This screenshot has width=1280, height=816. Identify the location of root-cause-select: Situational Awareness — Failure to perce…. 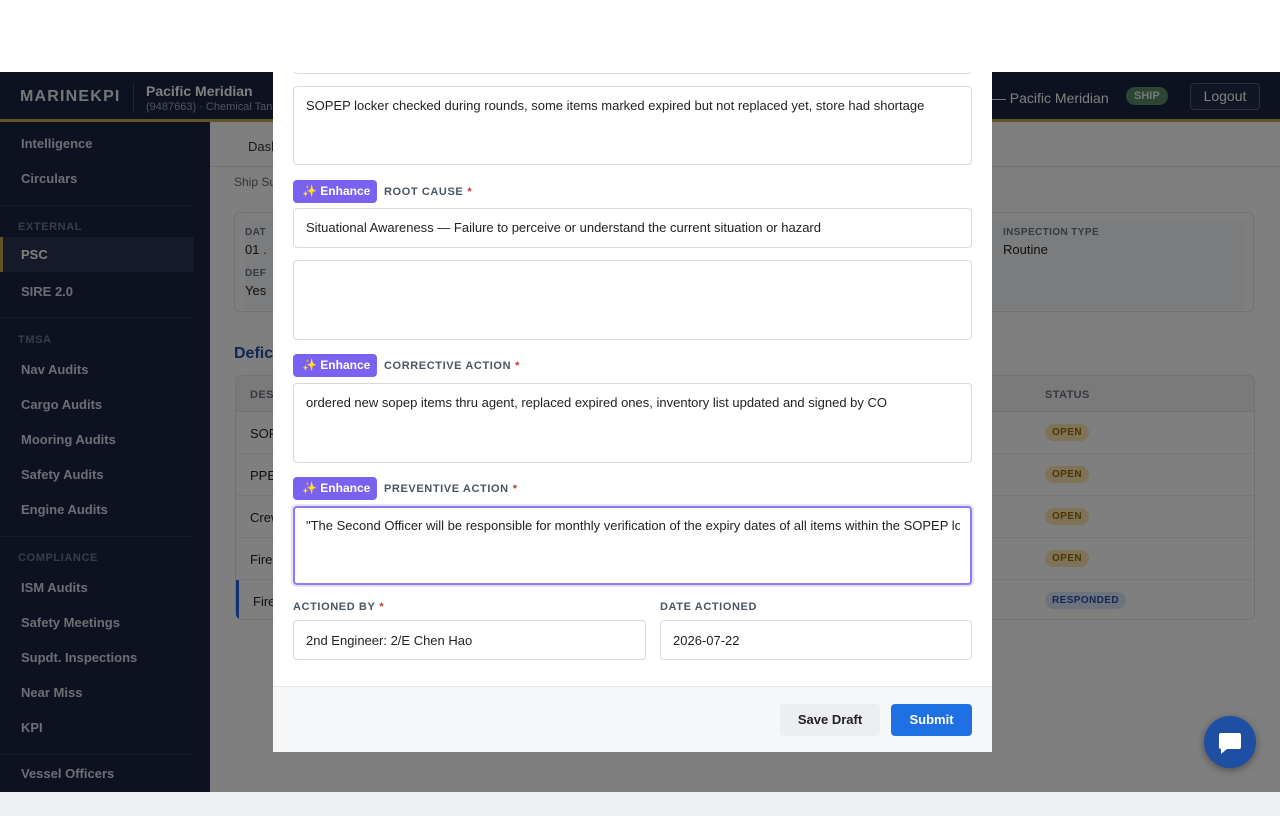
(632, 228).